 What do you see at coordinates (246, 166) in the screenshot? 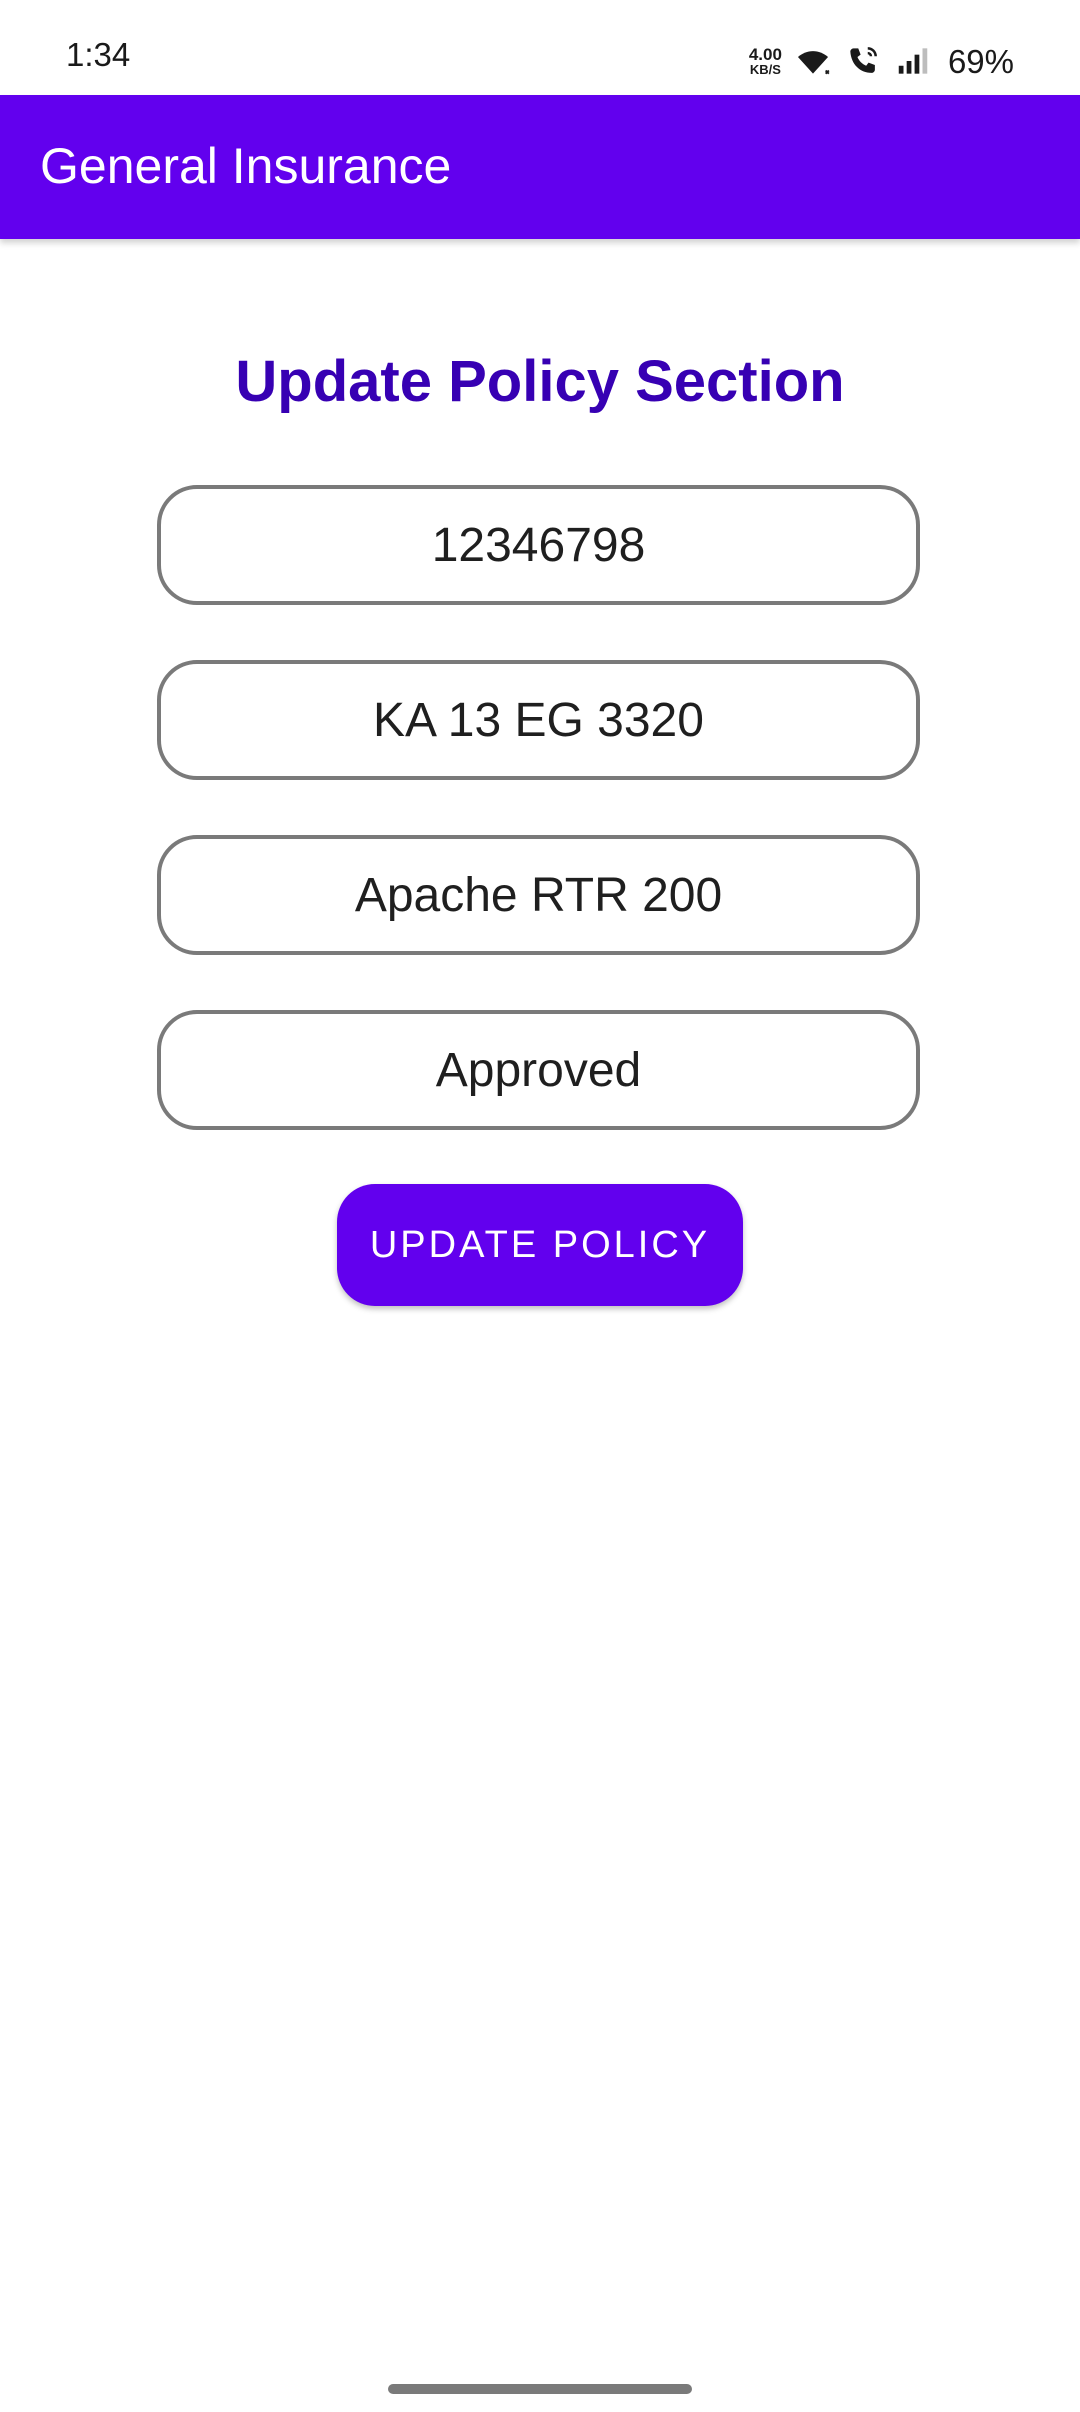
I see `app-title: General Insurance` at bounding box center [246, 166].